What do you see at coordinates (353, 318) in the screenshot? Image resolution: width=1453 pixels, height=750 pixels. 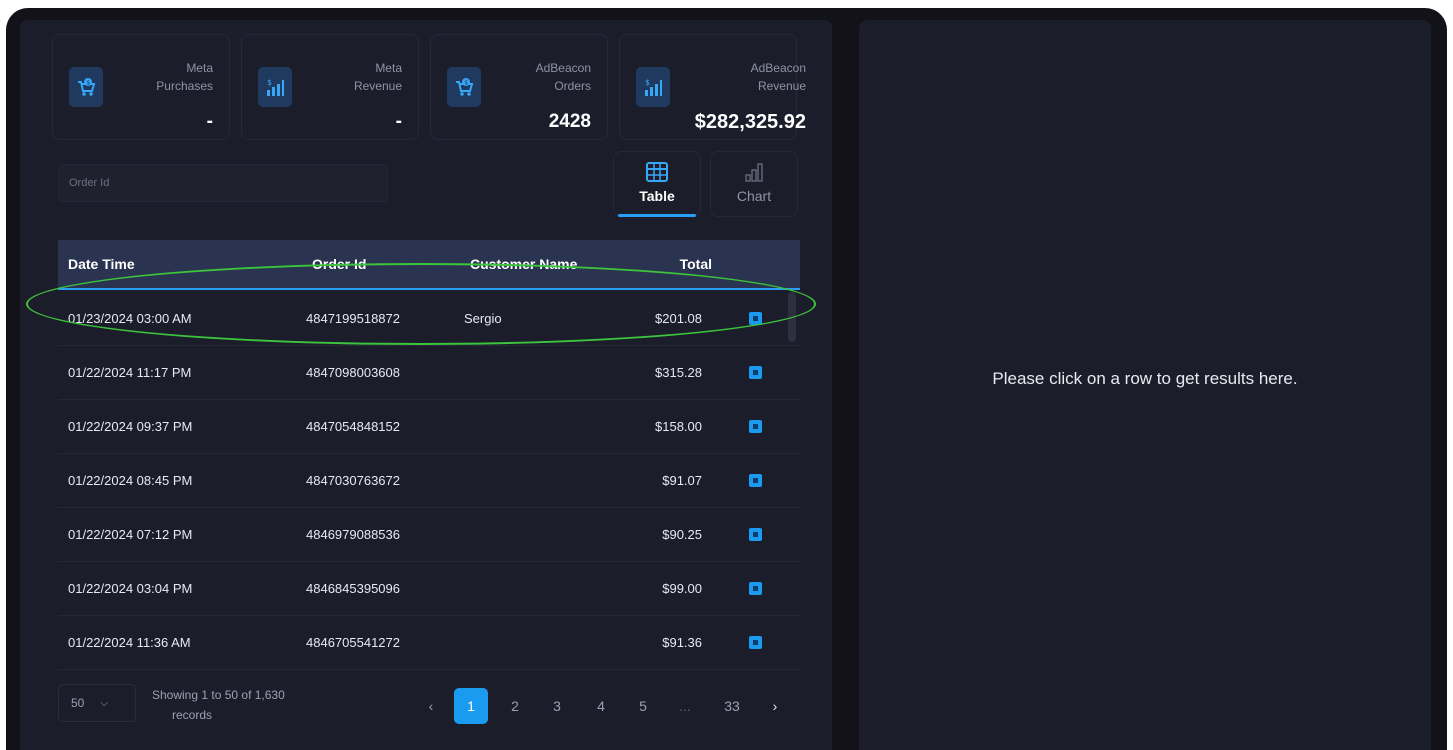 I see `cell-order-id: 4847199518872` at bounding box center [353, 318].